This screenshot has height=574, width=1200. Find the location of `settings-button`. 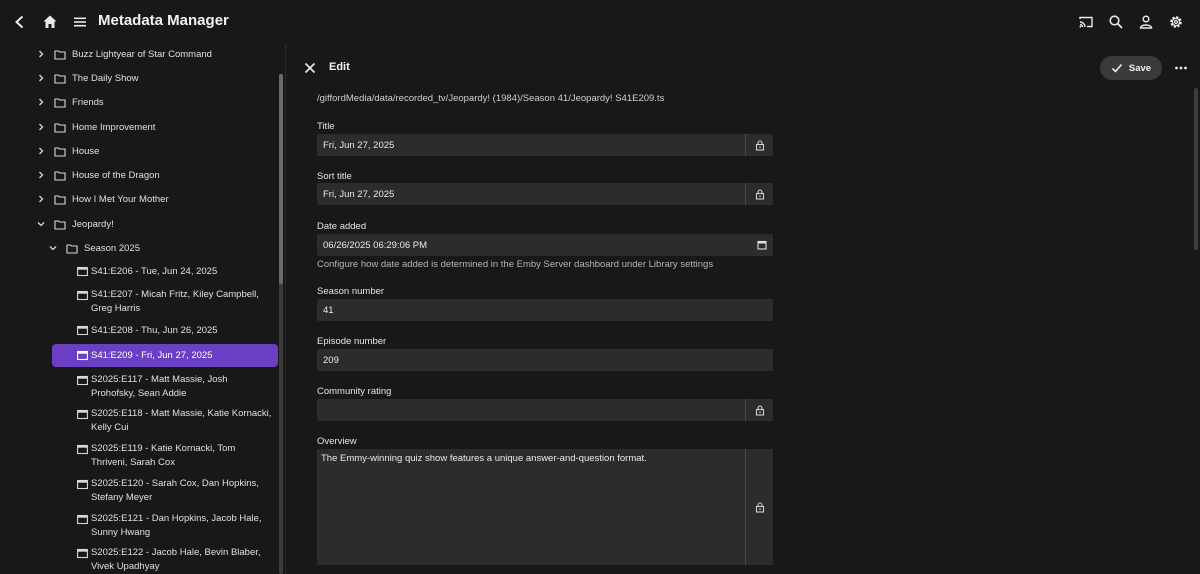

settings-button is located at coordinates (1176, 22).